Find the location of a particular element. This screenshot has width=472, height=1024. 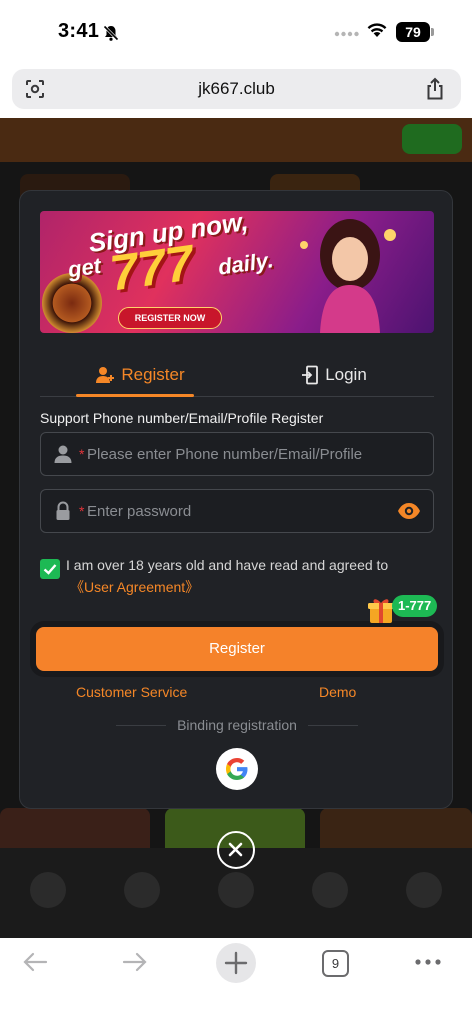

tab-login-label: Login is located at coordinates (346, 374).